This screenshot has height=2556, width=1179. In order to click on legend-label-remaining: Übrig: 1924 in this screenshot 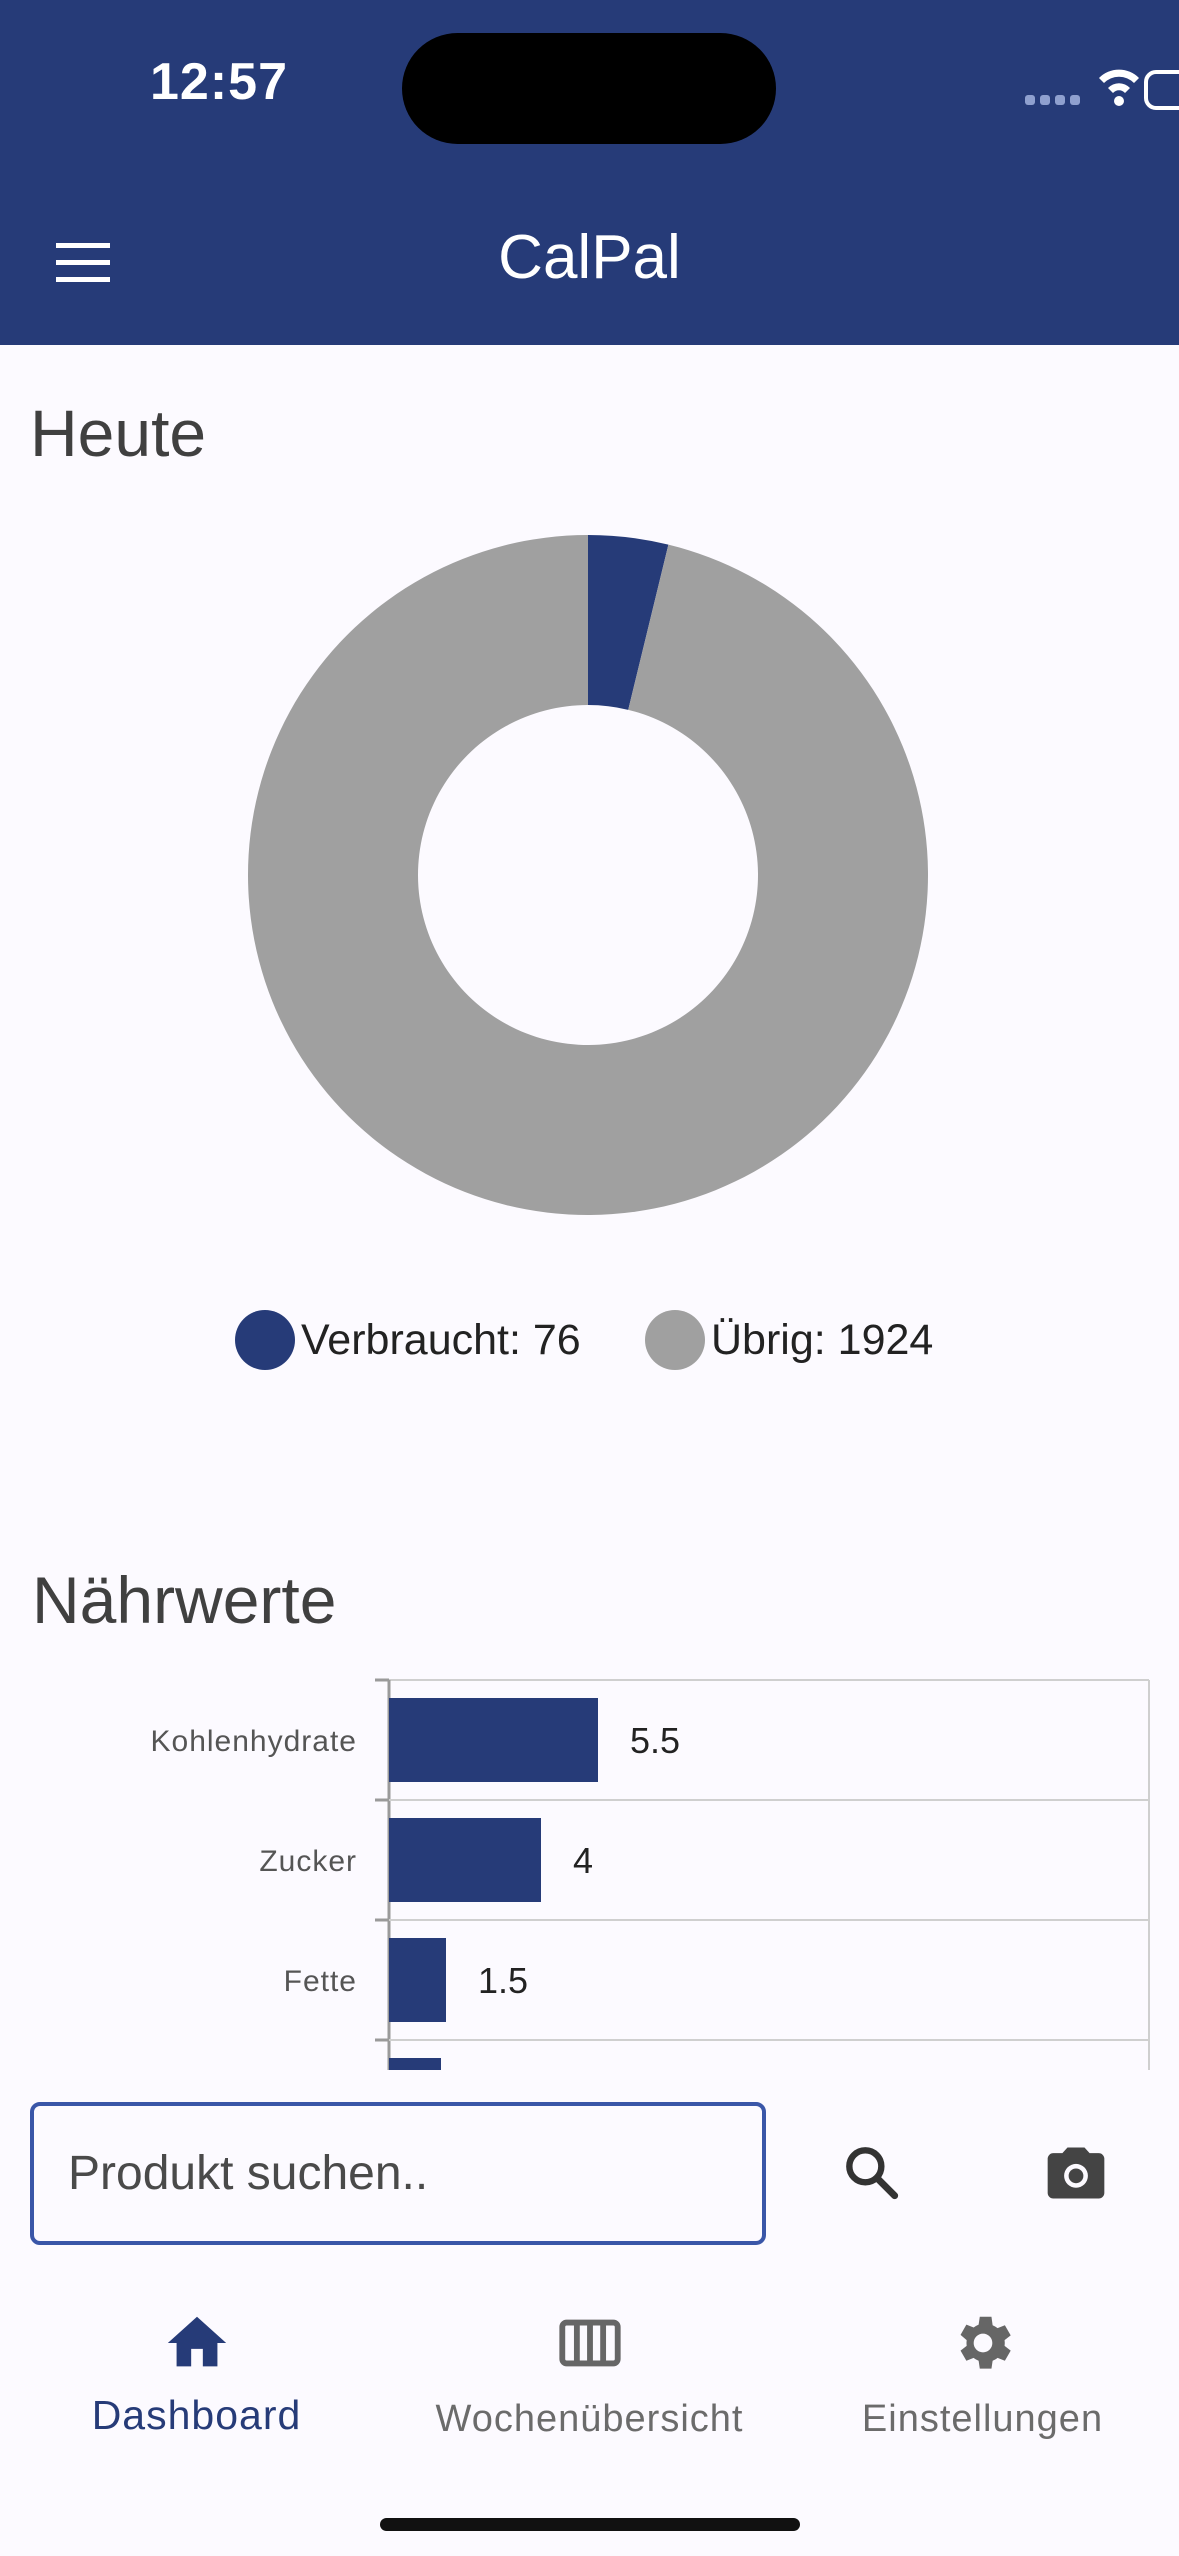, I will do `click(822, 1339)`.